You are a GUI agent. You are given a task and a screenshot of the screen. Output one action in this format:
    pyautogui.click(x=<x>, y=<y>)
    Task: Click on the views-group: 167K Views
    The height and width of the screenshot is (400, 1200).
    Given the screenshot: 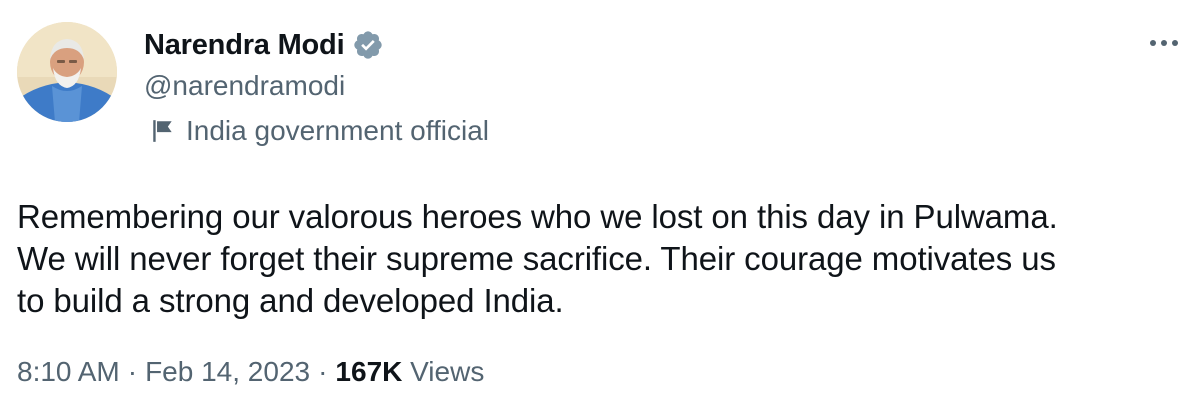 What is the action you would take?
    pyautogui.click(x=409, y=372)
    